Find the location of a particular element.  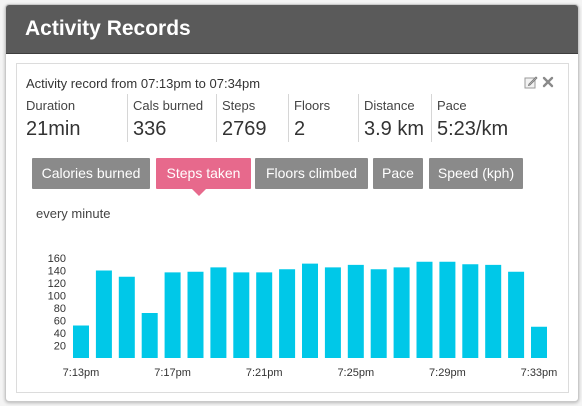

bar-7-17pm is located at coordinates (172, 315).